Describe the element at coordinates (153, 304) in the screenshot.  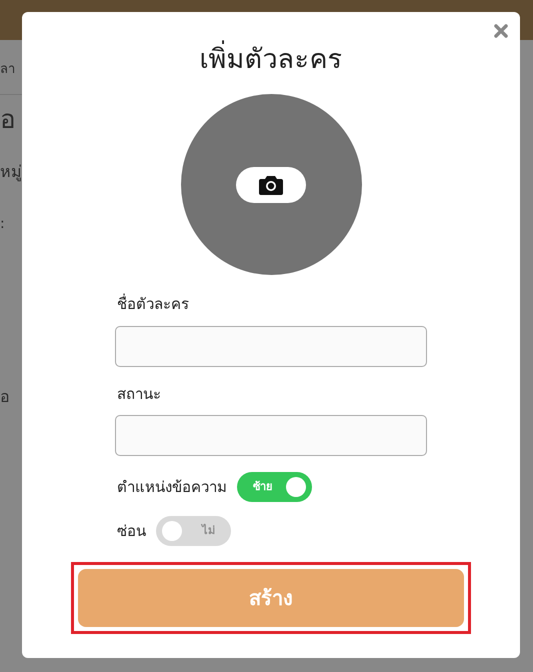
I see `field-label: ชื่อตัวละคร` at that location.